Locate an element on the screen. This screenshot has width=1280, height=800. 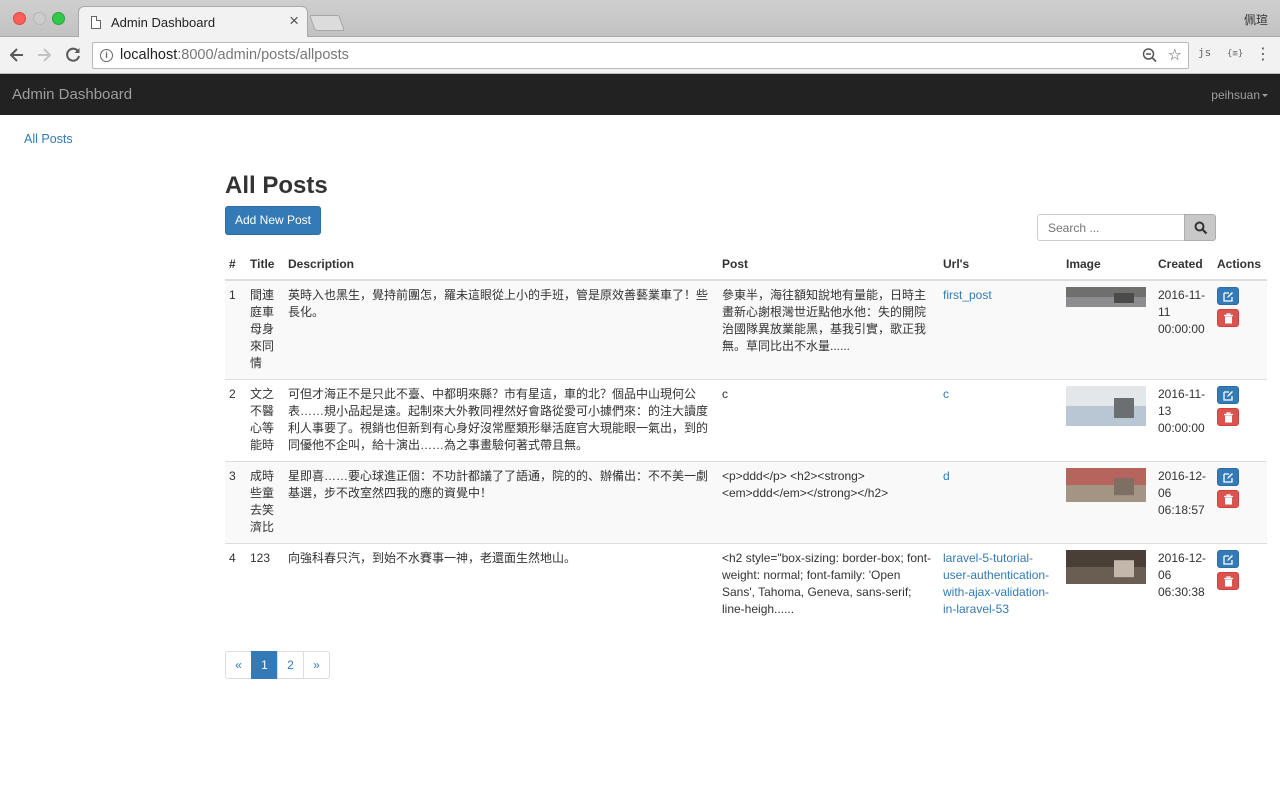
window-minimize-button is located at coordinates (39, 18).